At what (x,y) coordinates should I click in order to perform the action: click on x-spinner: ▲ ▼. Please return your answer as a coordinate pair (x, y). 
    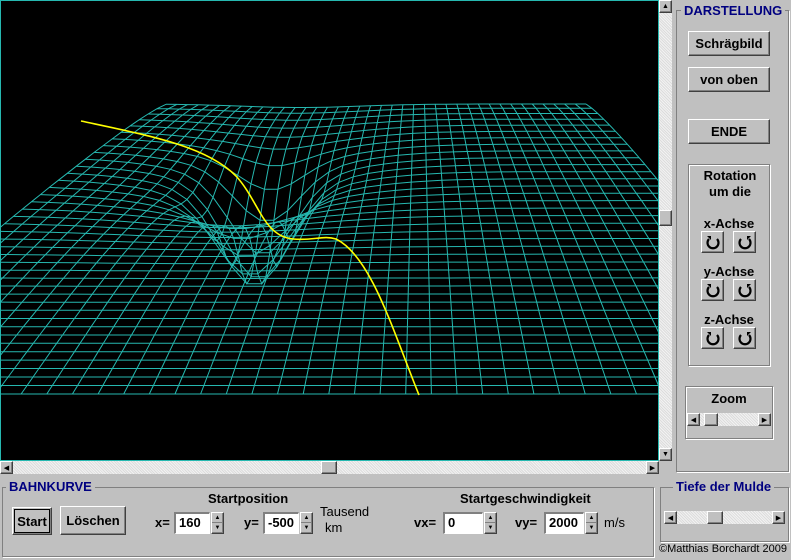
    Looking at the image, I should click on (217, 523).